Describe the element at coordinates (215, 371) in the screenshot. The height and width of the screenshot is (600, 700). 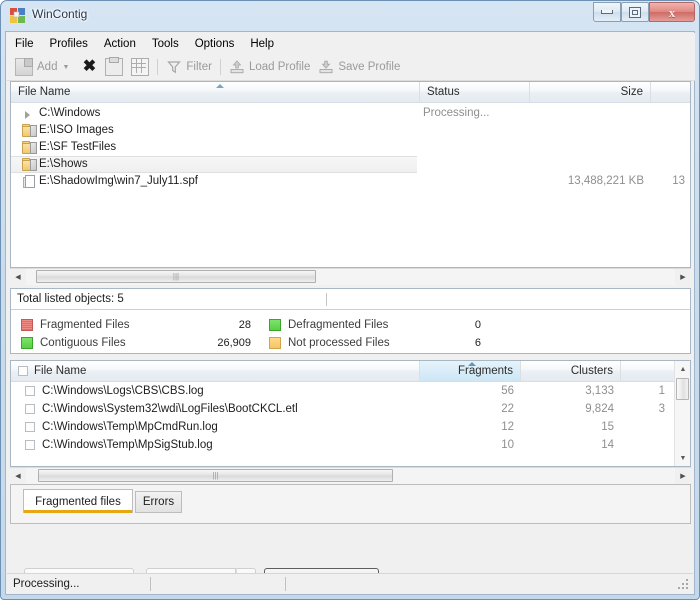
I see `column-header-file-name-2: File Name` at that location.